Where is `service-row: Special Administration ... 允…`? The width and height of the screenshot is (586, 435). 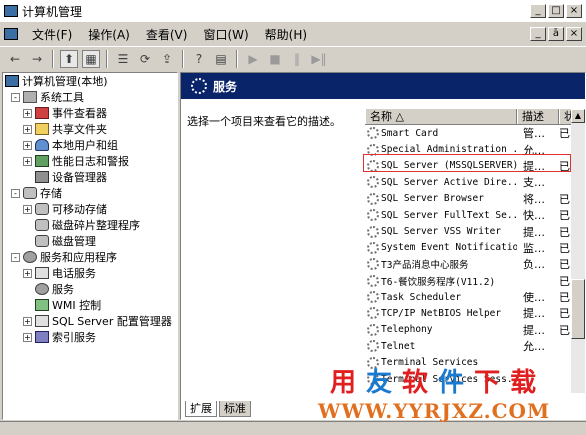 service-row: Special Administration ... 允… is located at coordinates (475, 149).